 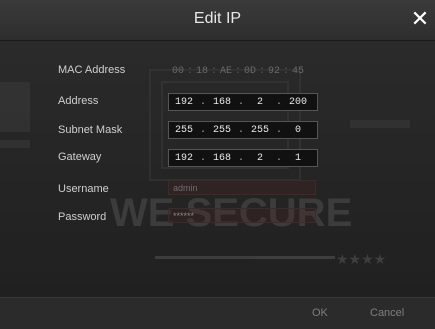 I want to click on subnet-mask-label: Subnet Mask, so click(x=90, y=130).